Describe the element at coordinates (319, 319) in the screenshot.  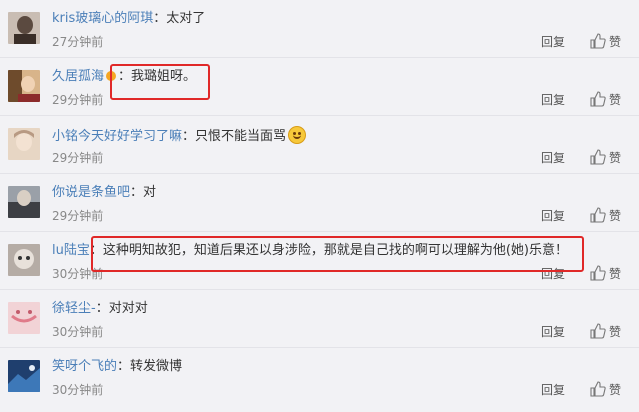
I see `comment-row: 徐轻尘-：对对对 30分钟前 回复 赞` at that location.